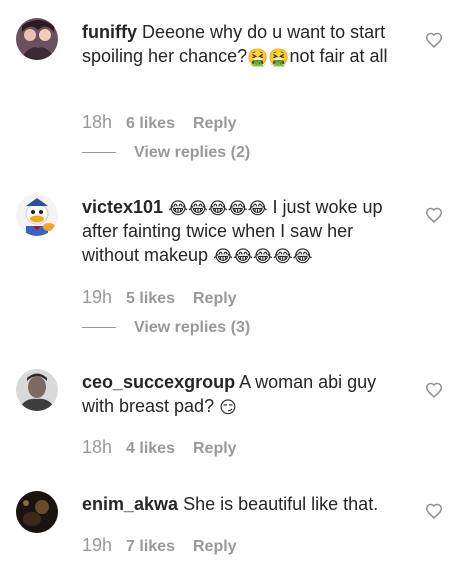  I want to click on comment-meta: 19h 5 likes Reply, so click(159, 297).